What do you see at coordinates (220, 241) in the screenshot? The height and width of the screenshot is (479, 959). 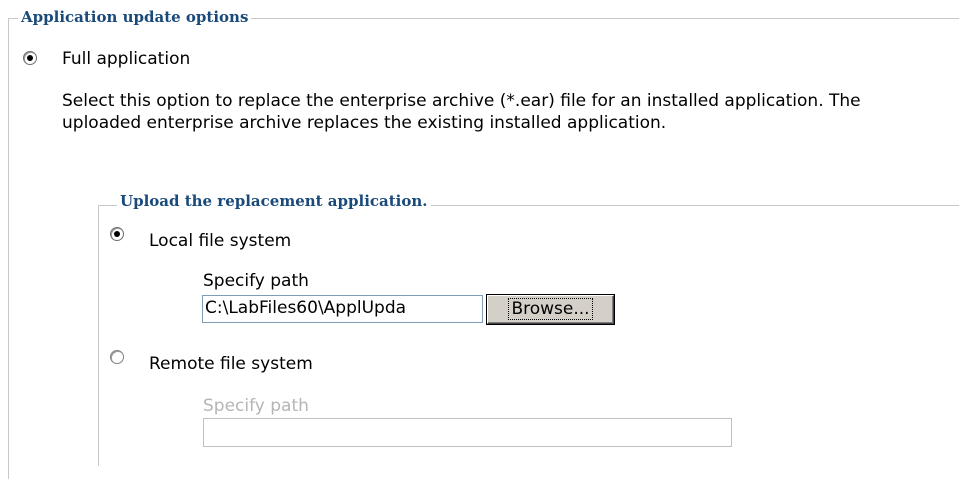 I see `local-file-system-label: Local file system` at bounding box center [220, 241].